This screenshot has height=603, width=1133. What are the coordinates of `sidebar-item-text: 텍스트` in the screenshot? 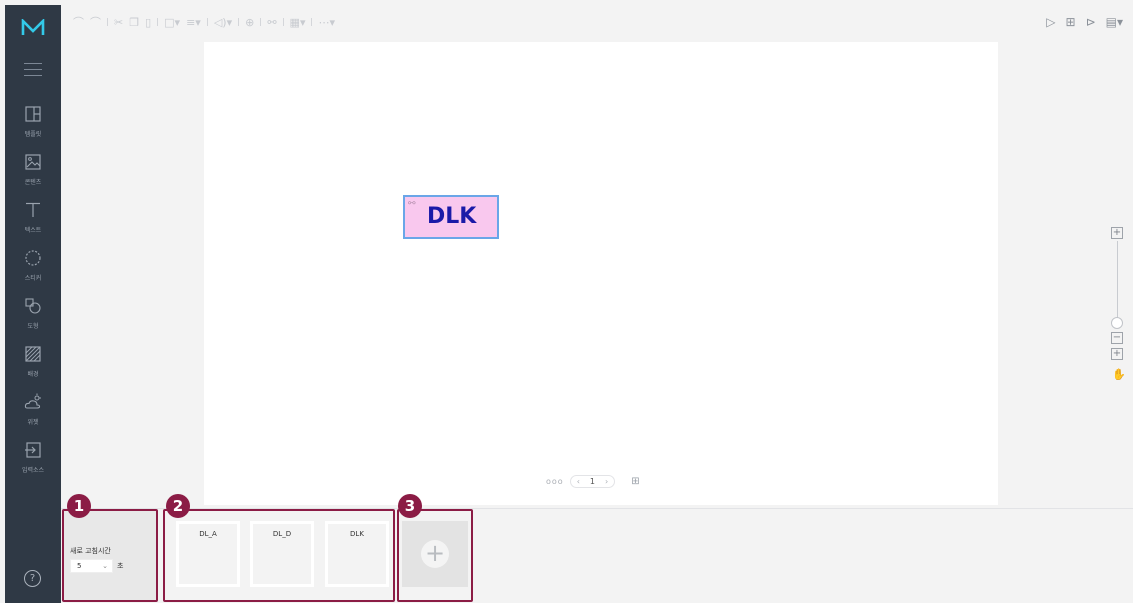 It's located at (33, 224).